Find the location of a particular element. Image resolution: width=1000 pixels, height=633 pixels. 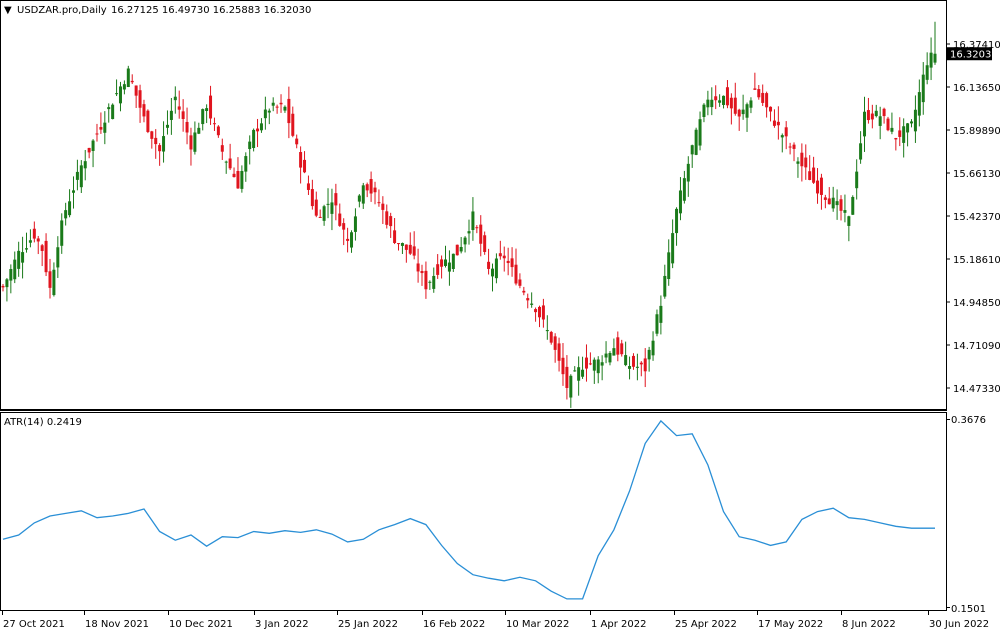

price-tick-label: 14.47330 is located at coordinates (976, 389).